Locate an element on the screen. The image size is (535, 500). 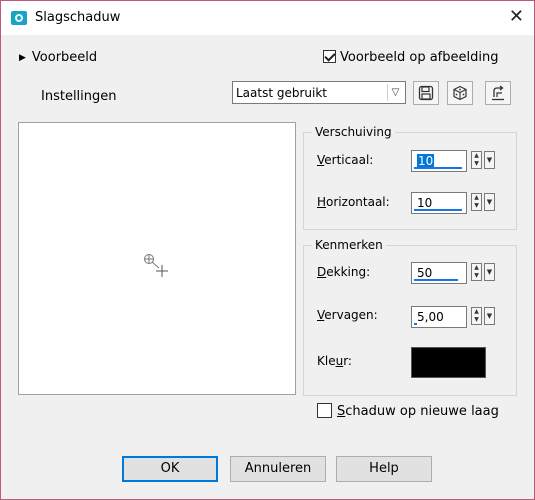
blur-value: 5,00 is located at coordinates (430, 317).